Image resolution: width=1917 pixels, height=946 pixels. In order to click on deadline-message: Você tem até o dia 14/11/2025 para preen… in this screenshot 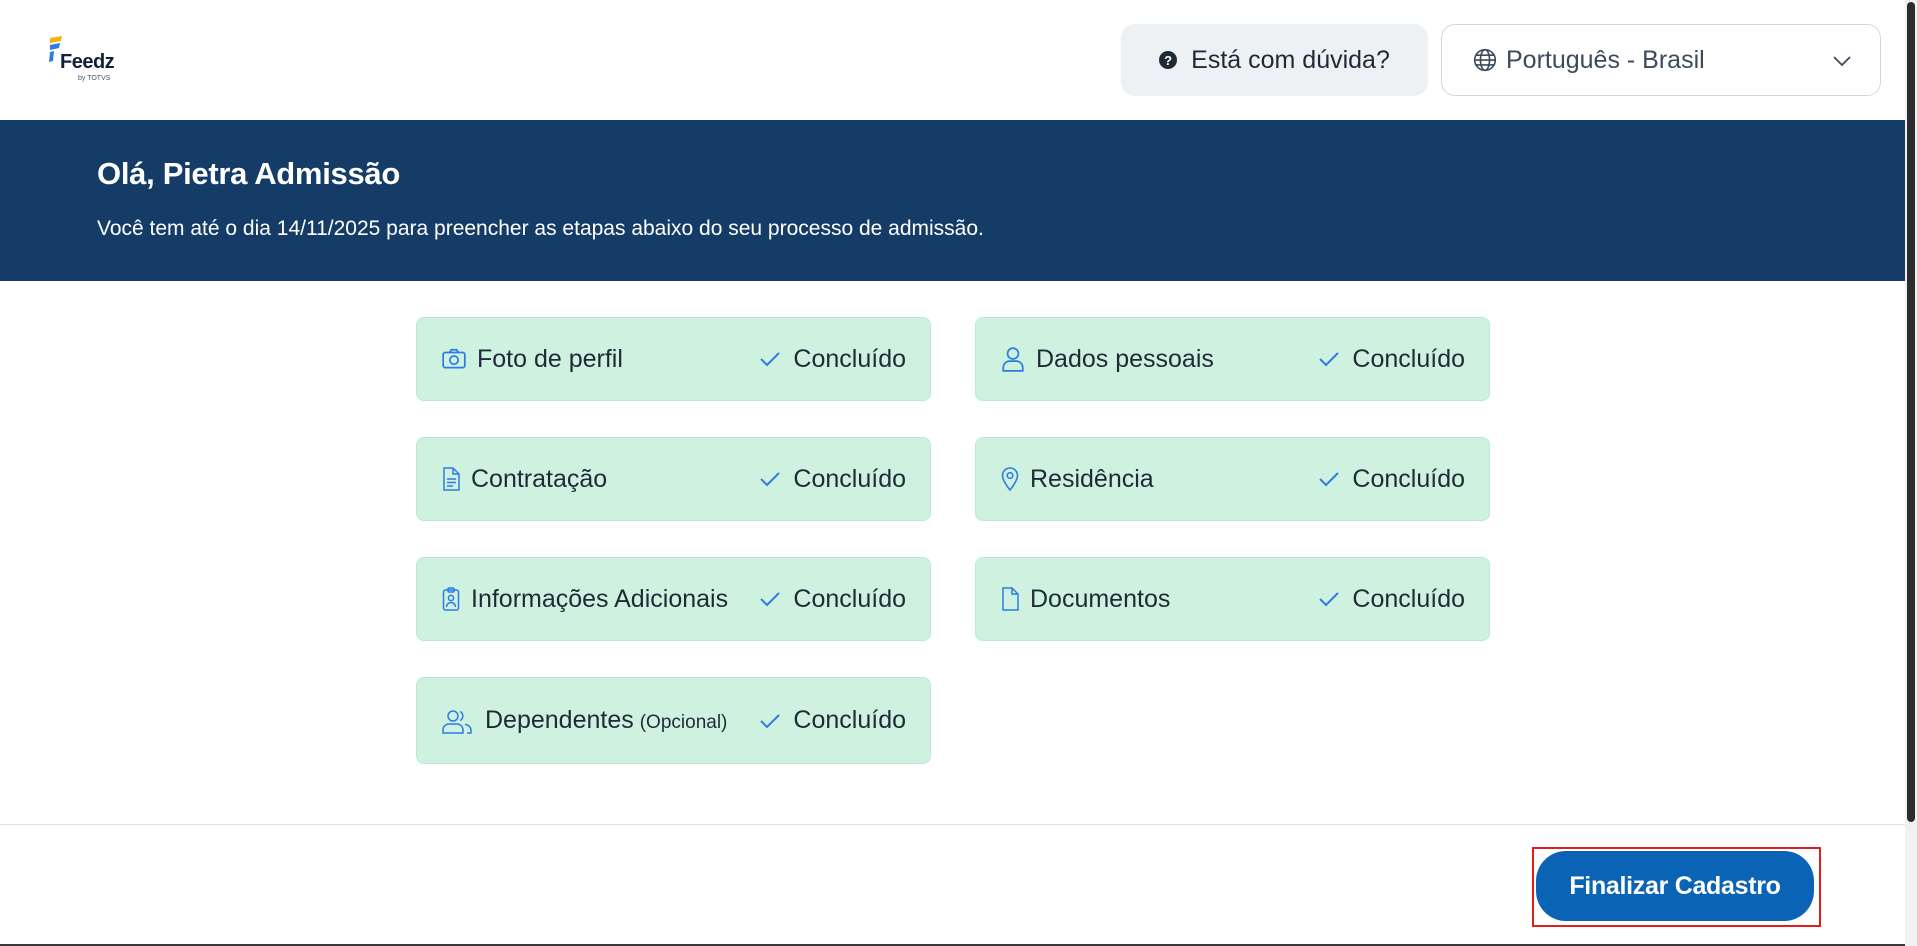, I will do `click(540, 228)`.